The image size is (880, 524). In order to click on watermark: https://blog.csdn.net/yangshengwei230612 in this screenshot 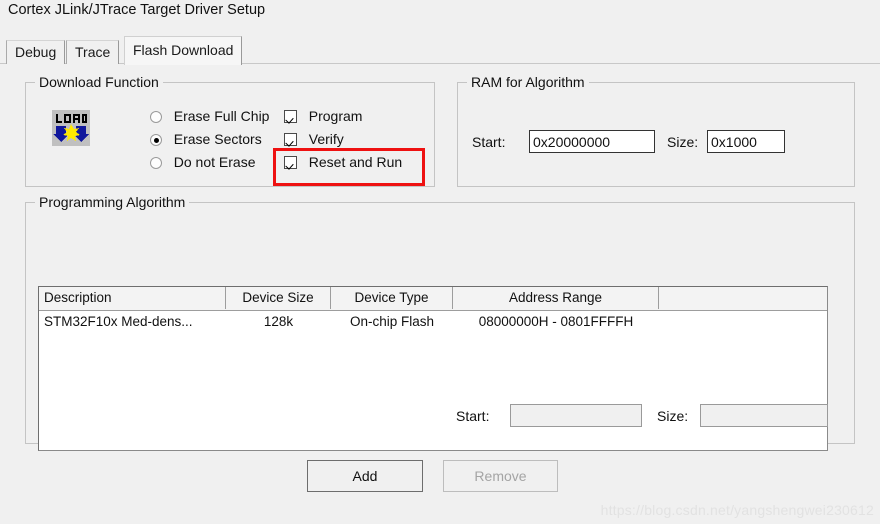, I will do `click(737, 510)`.